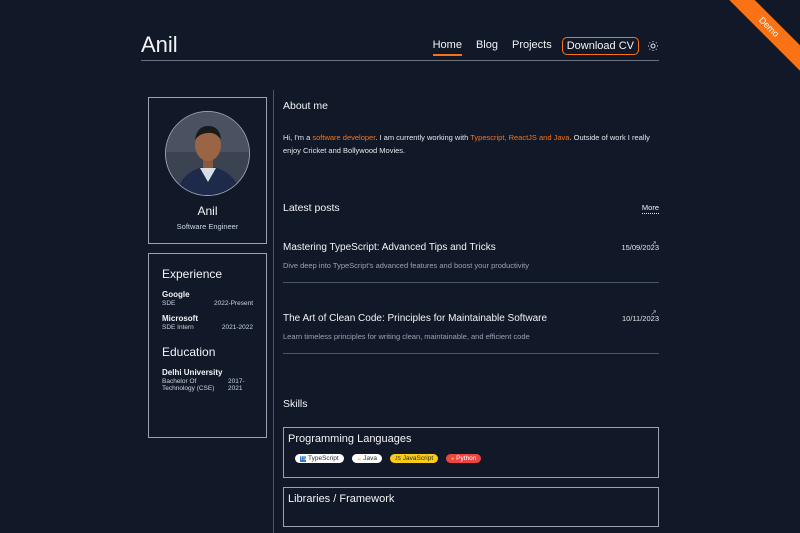 The image size is (800, 533). I want to click on profile-name: Anil, so click(207, 211).